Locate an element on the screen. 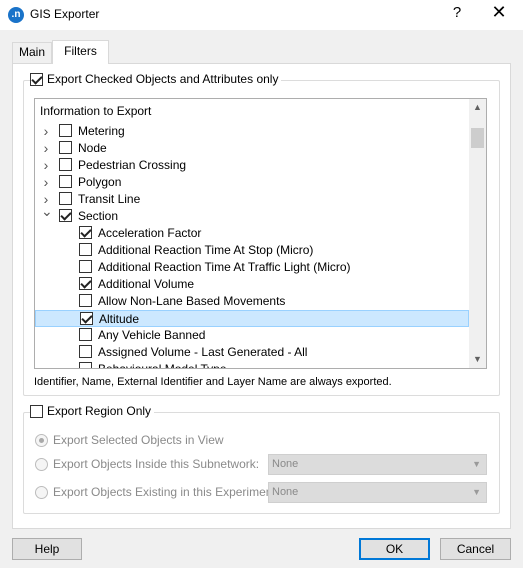 This screenshot has height=568, width=523. tree-row-label: Allow Non-Lane Based Movements is located at coordinates (192, 301).